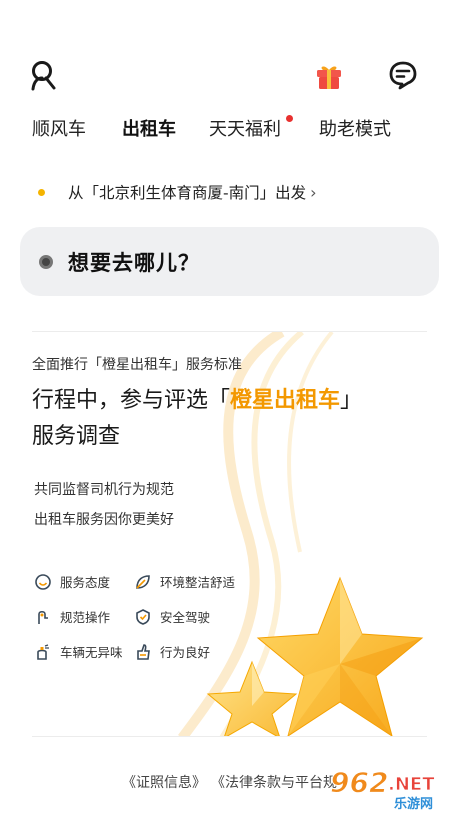  I want to click on pickup-location-text: 从「北京利生体育商厦-南门」出发, so click(187, 193).